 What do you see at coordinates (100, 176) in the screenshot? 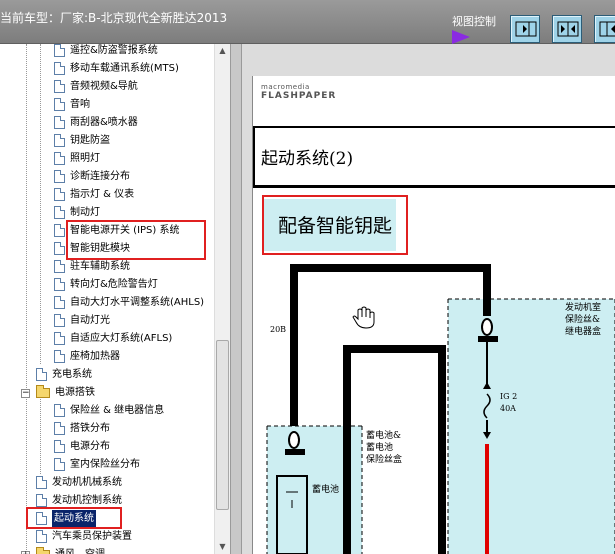
I see `tree-item-label: 诊断连接分布` at bounding box center [100, 176].